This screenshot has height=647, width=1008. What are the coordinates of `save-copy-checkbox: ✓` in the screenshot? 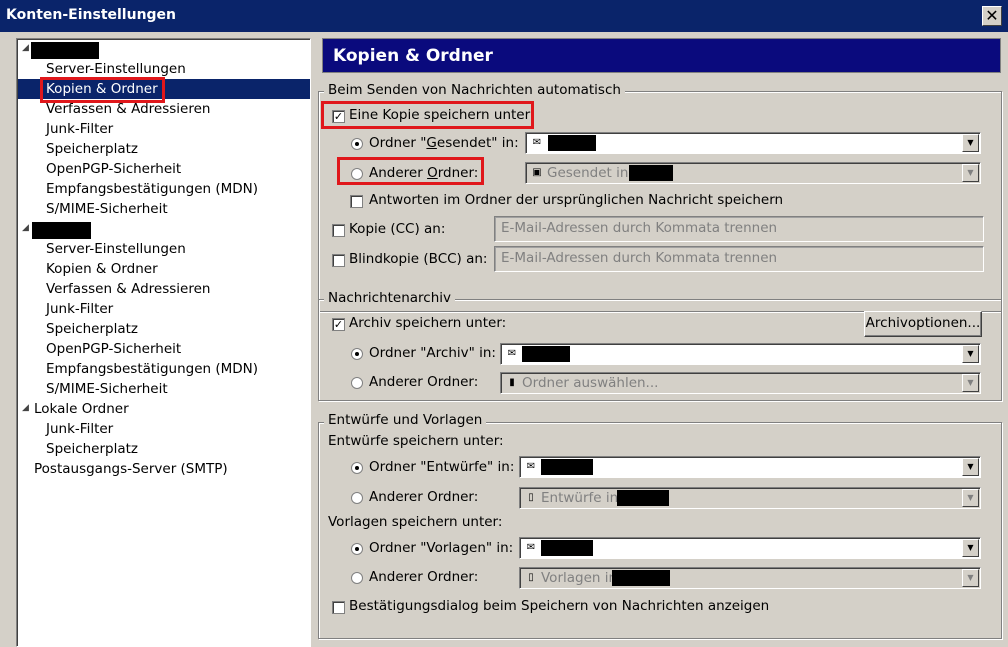 It's located at (338, 116).